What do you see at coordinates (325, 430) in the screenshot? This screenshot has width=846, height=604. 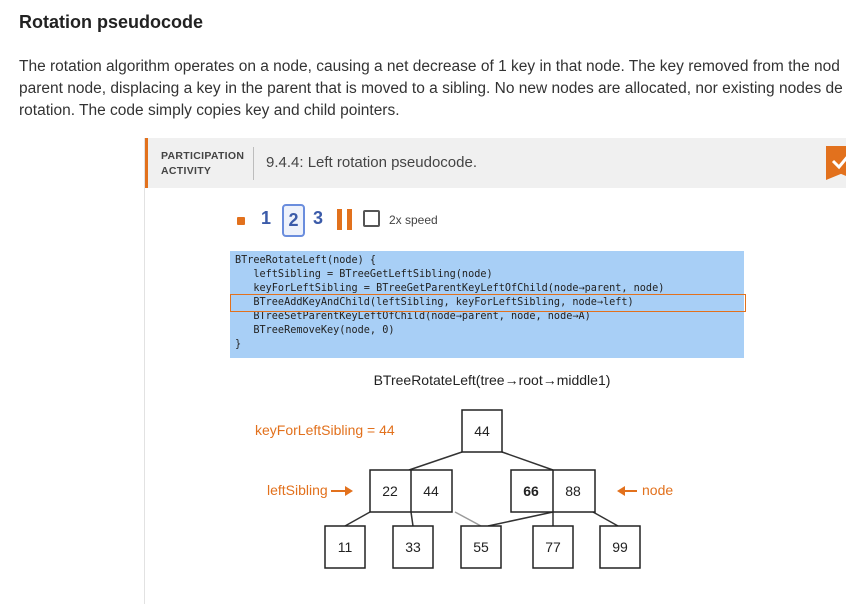 I see `var-label: keyForLeftSibling = 44` at bounding box center [325, 430].